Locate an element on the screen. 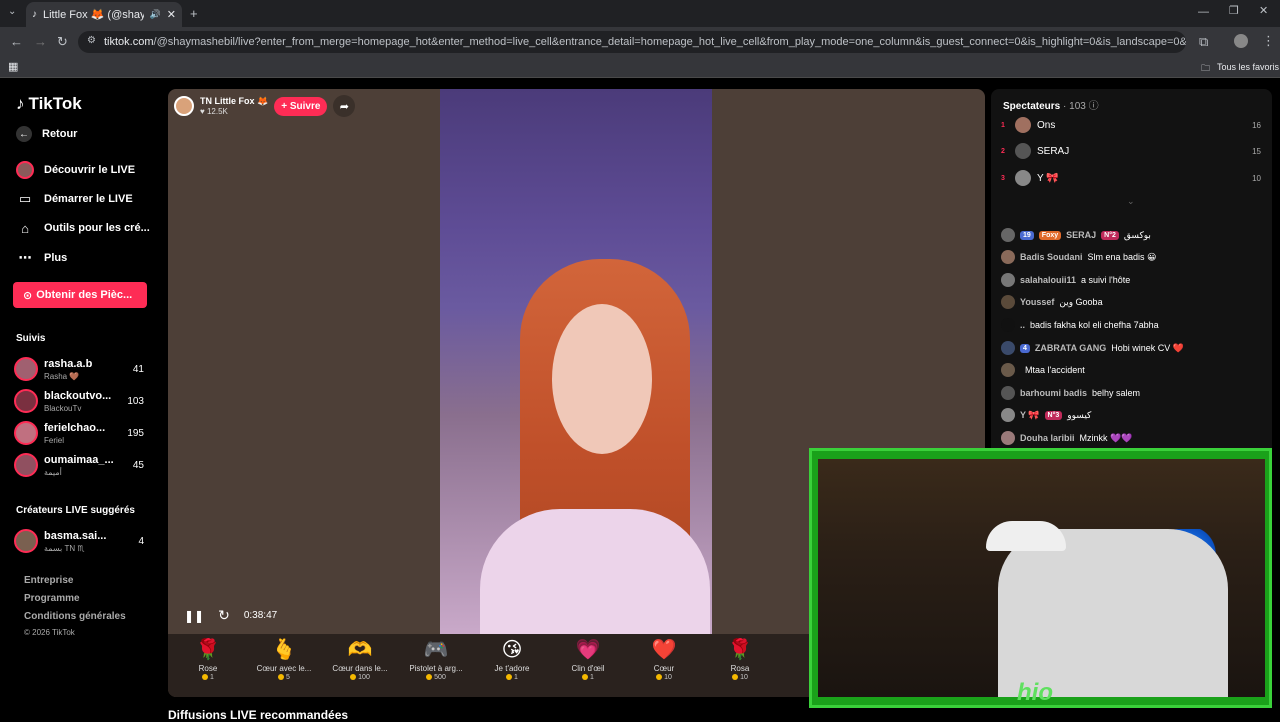  nav-more: ⋯ Plus is located at coordinates (42, 258).